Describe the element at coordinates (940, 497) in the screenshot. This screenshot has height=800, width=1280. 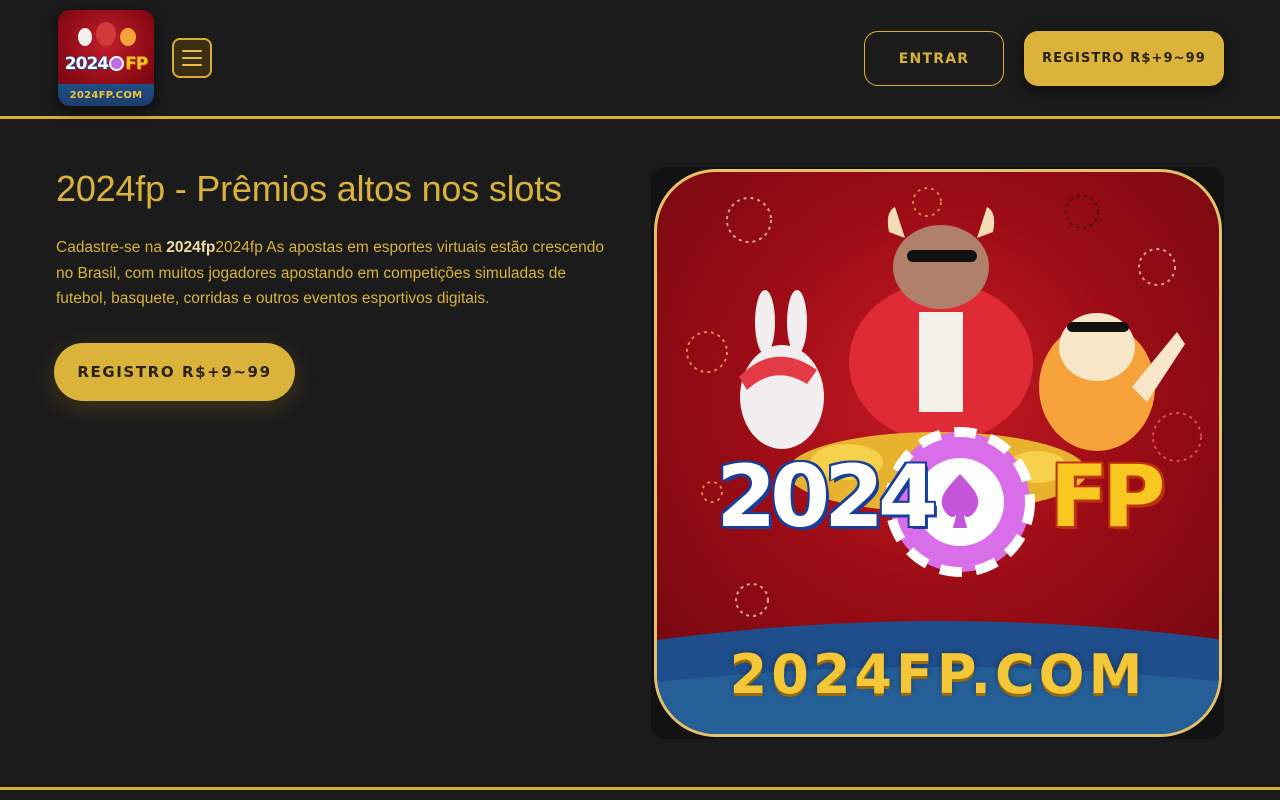
I see `hero-art-wordmark: 2024 FP` at that location.